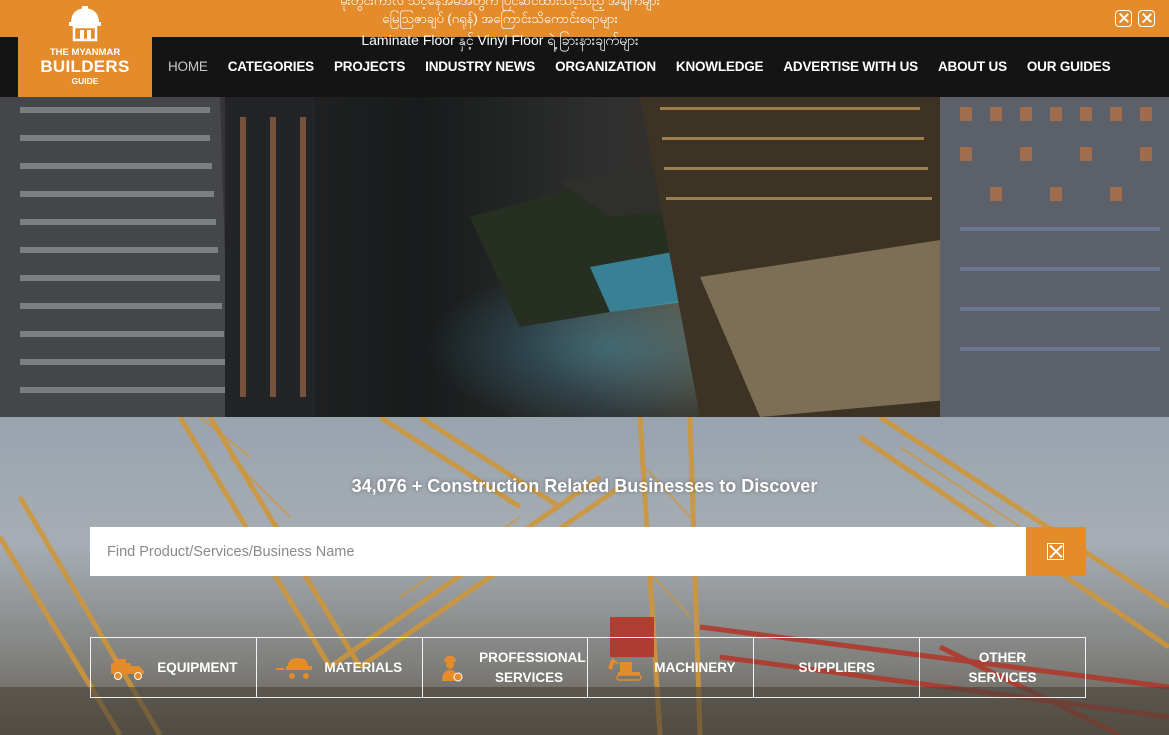 This screenshot has width=1169, height=735. What do you see at coordinates (480, 66) in the screenshot?
I see `nav-industry-news: INDUSTRY NEWS` at bounding box center [480, 66].